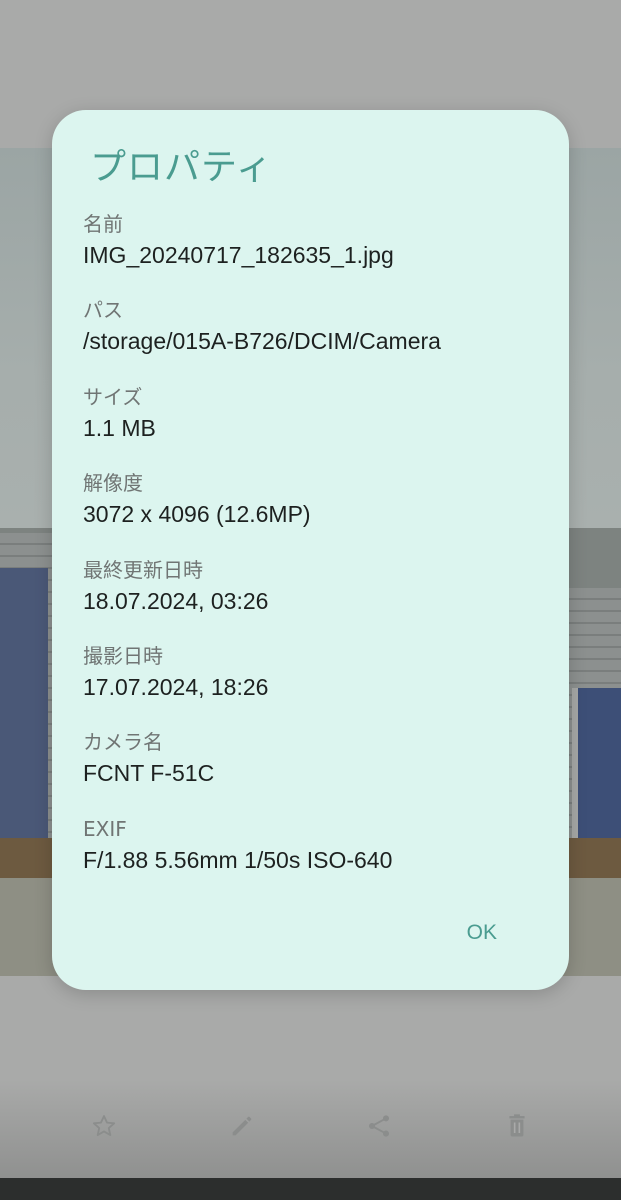 The image size is (621, 1200). What do you see at coordinates (310, 1189) in the screenshot?
I see `navigation-bar` at bounding box center [310, 1189].